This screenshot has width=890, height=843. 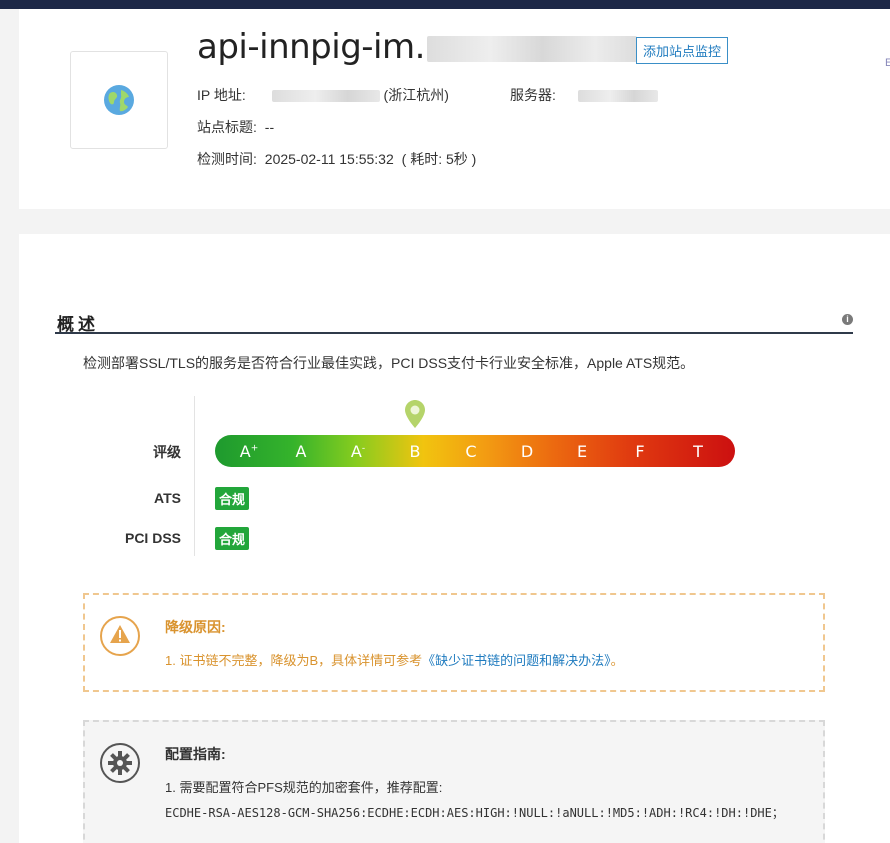 I want to click on globe-icon, so click(x=119, y=100).